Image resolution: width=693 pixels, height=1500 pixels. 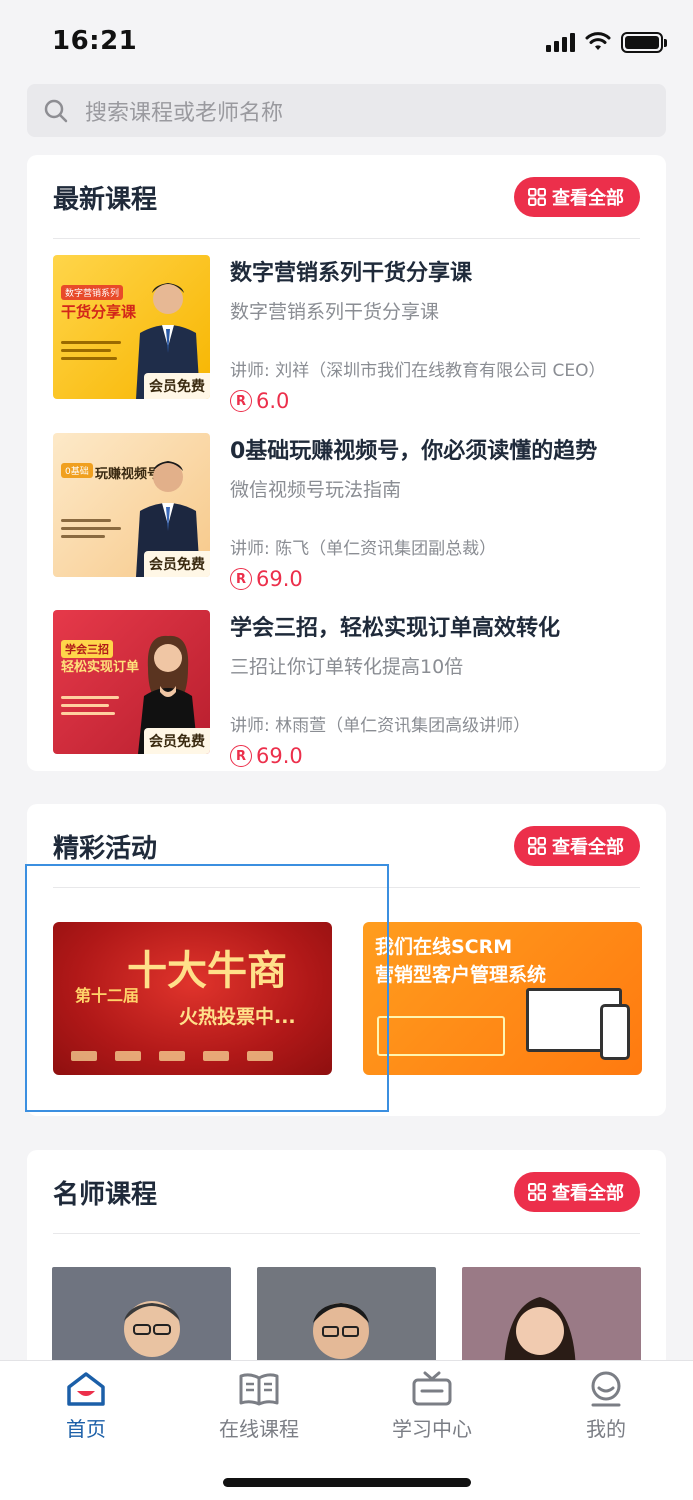 What do you see at coordinates (346, 110) in the screenshot?
I see `search-input: 搜索课程或老师名称` at bounding box center [346, 110].